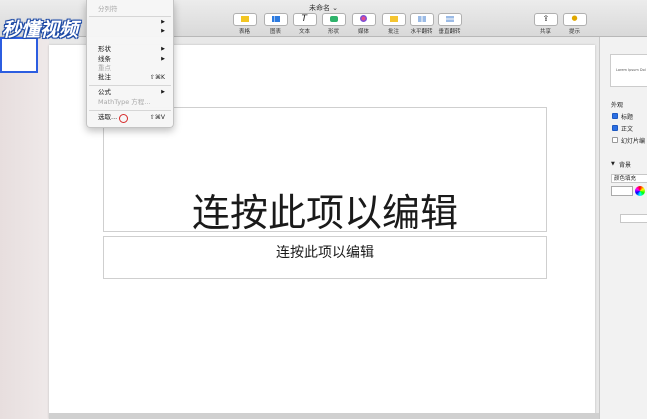  I want to click on flip-horizontal-button: 水平翻转, so click(421, 24).